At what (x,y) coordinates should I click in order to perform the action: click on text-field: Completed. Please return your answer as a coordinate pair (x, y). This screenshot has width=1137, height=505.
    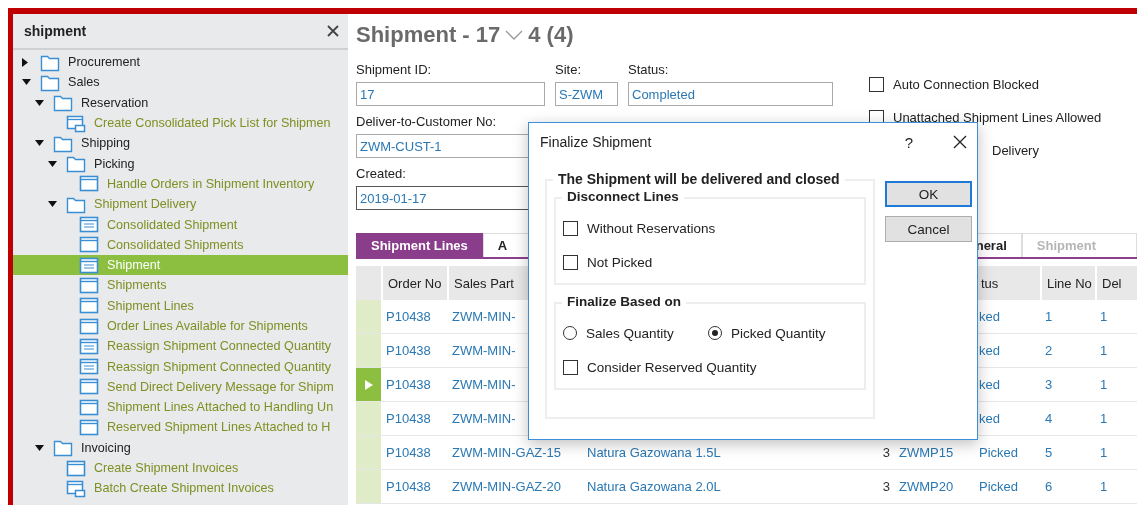
    Looking at the image, I should click on (730, 94).